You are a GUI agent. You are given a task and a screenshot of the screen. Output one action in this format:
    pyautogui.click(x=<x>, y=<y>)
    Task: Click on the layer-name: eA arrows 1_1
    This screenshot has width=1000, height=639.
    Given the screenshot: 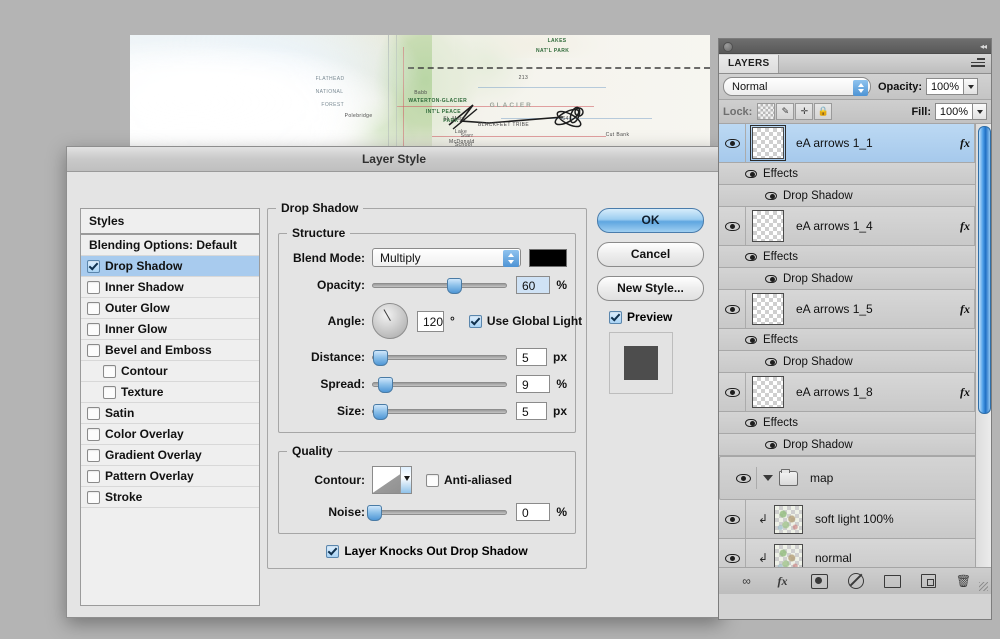 What is the action you would take?
    pyautogui.click(x=834, y=143)
    